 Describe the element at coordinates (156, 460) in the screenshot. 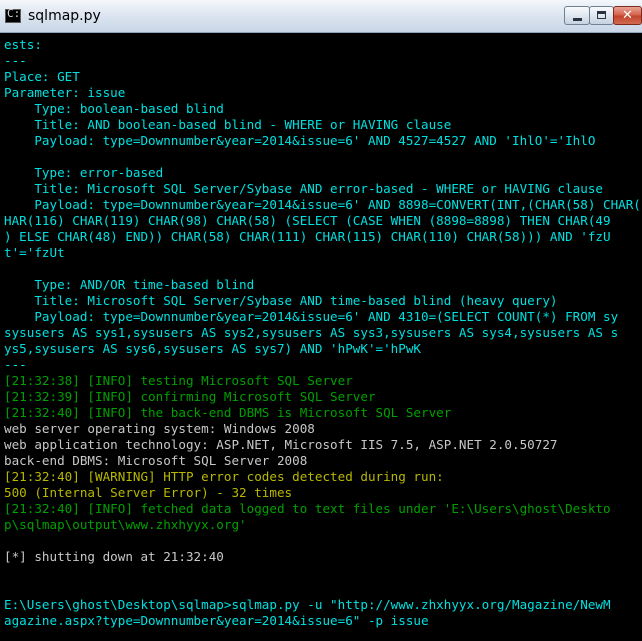

I see `console-line: back-end DBMS: Microsoft SQL Server 2008` at that location.